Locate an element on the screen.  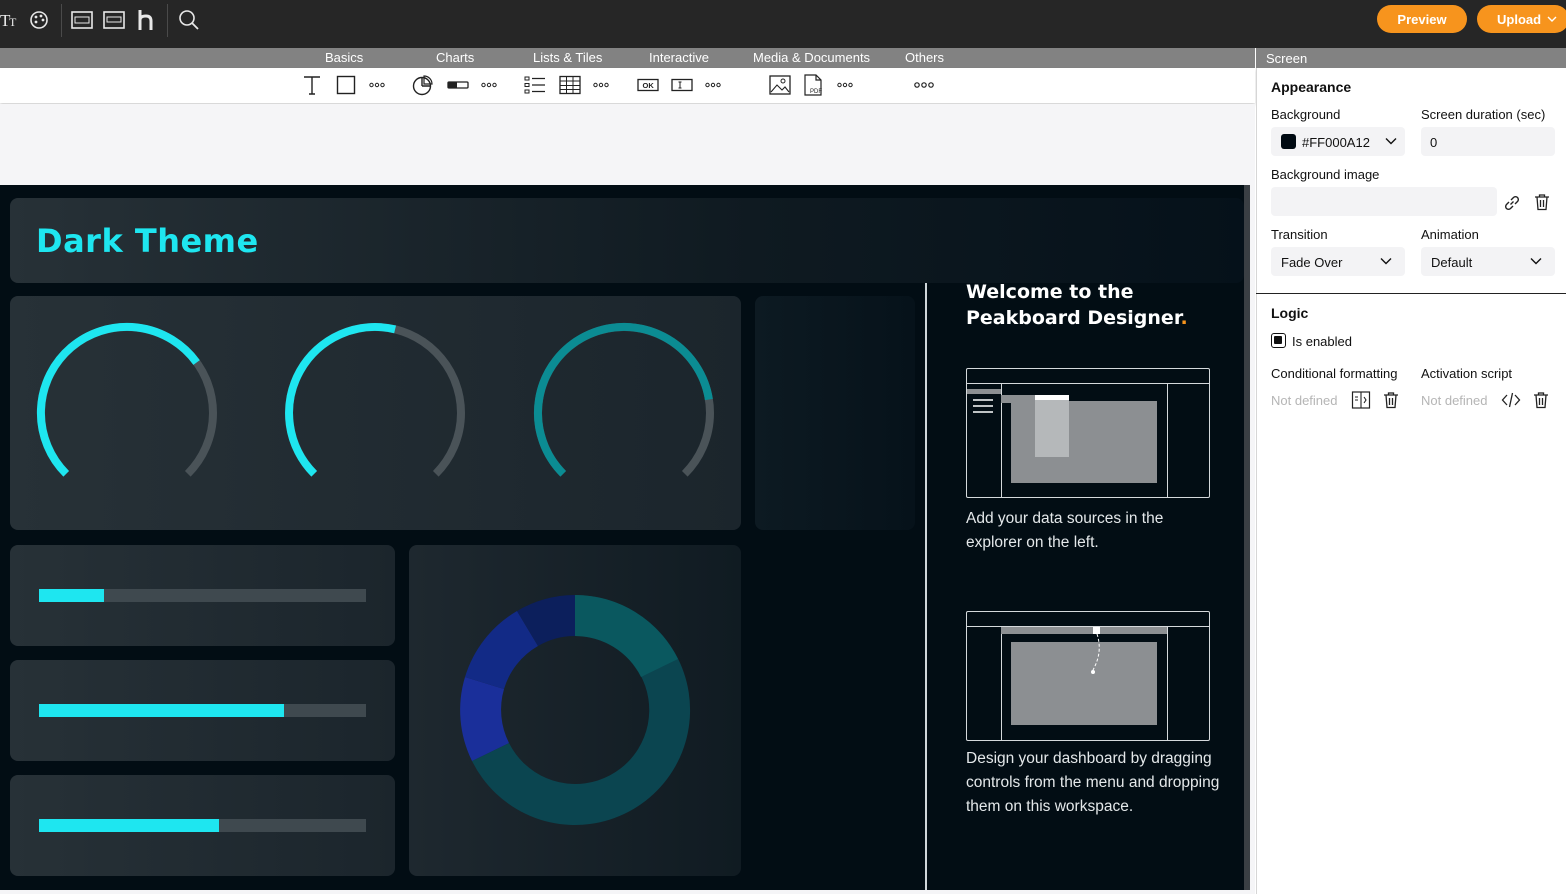
donut-chart is located at coordinates (575, 710).